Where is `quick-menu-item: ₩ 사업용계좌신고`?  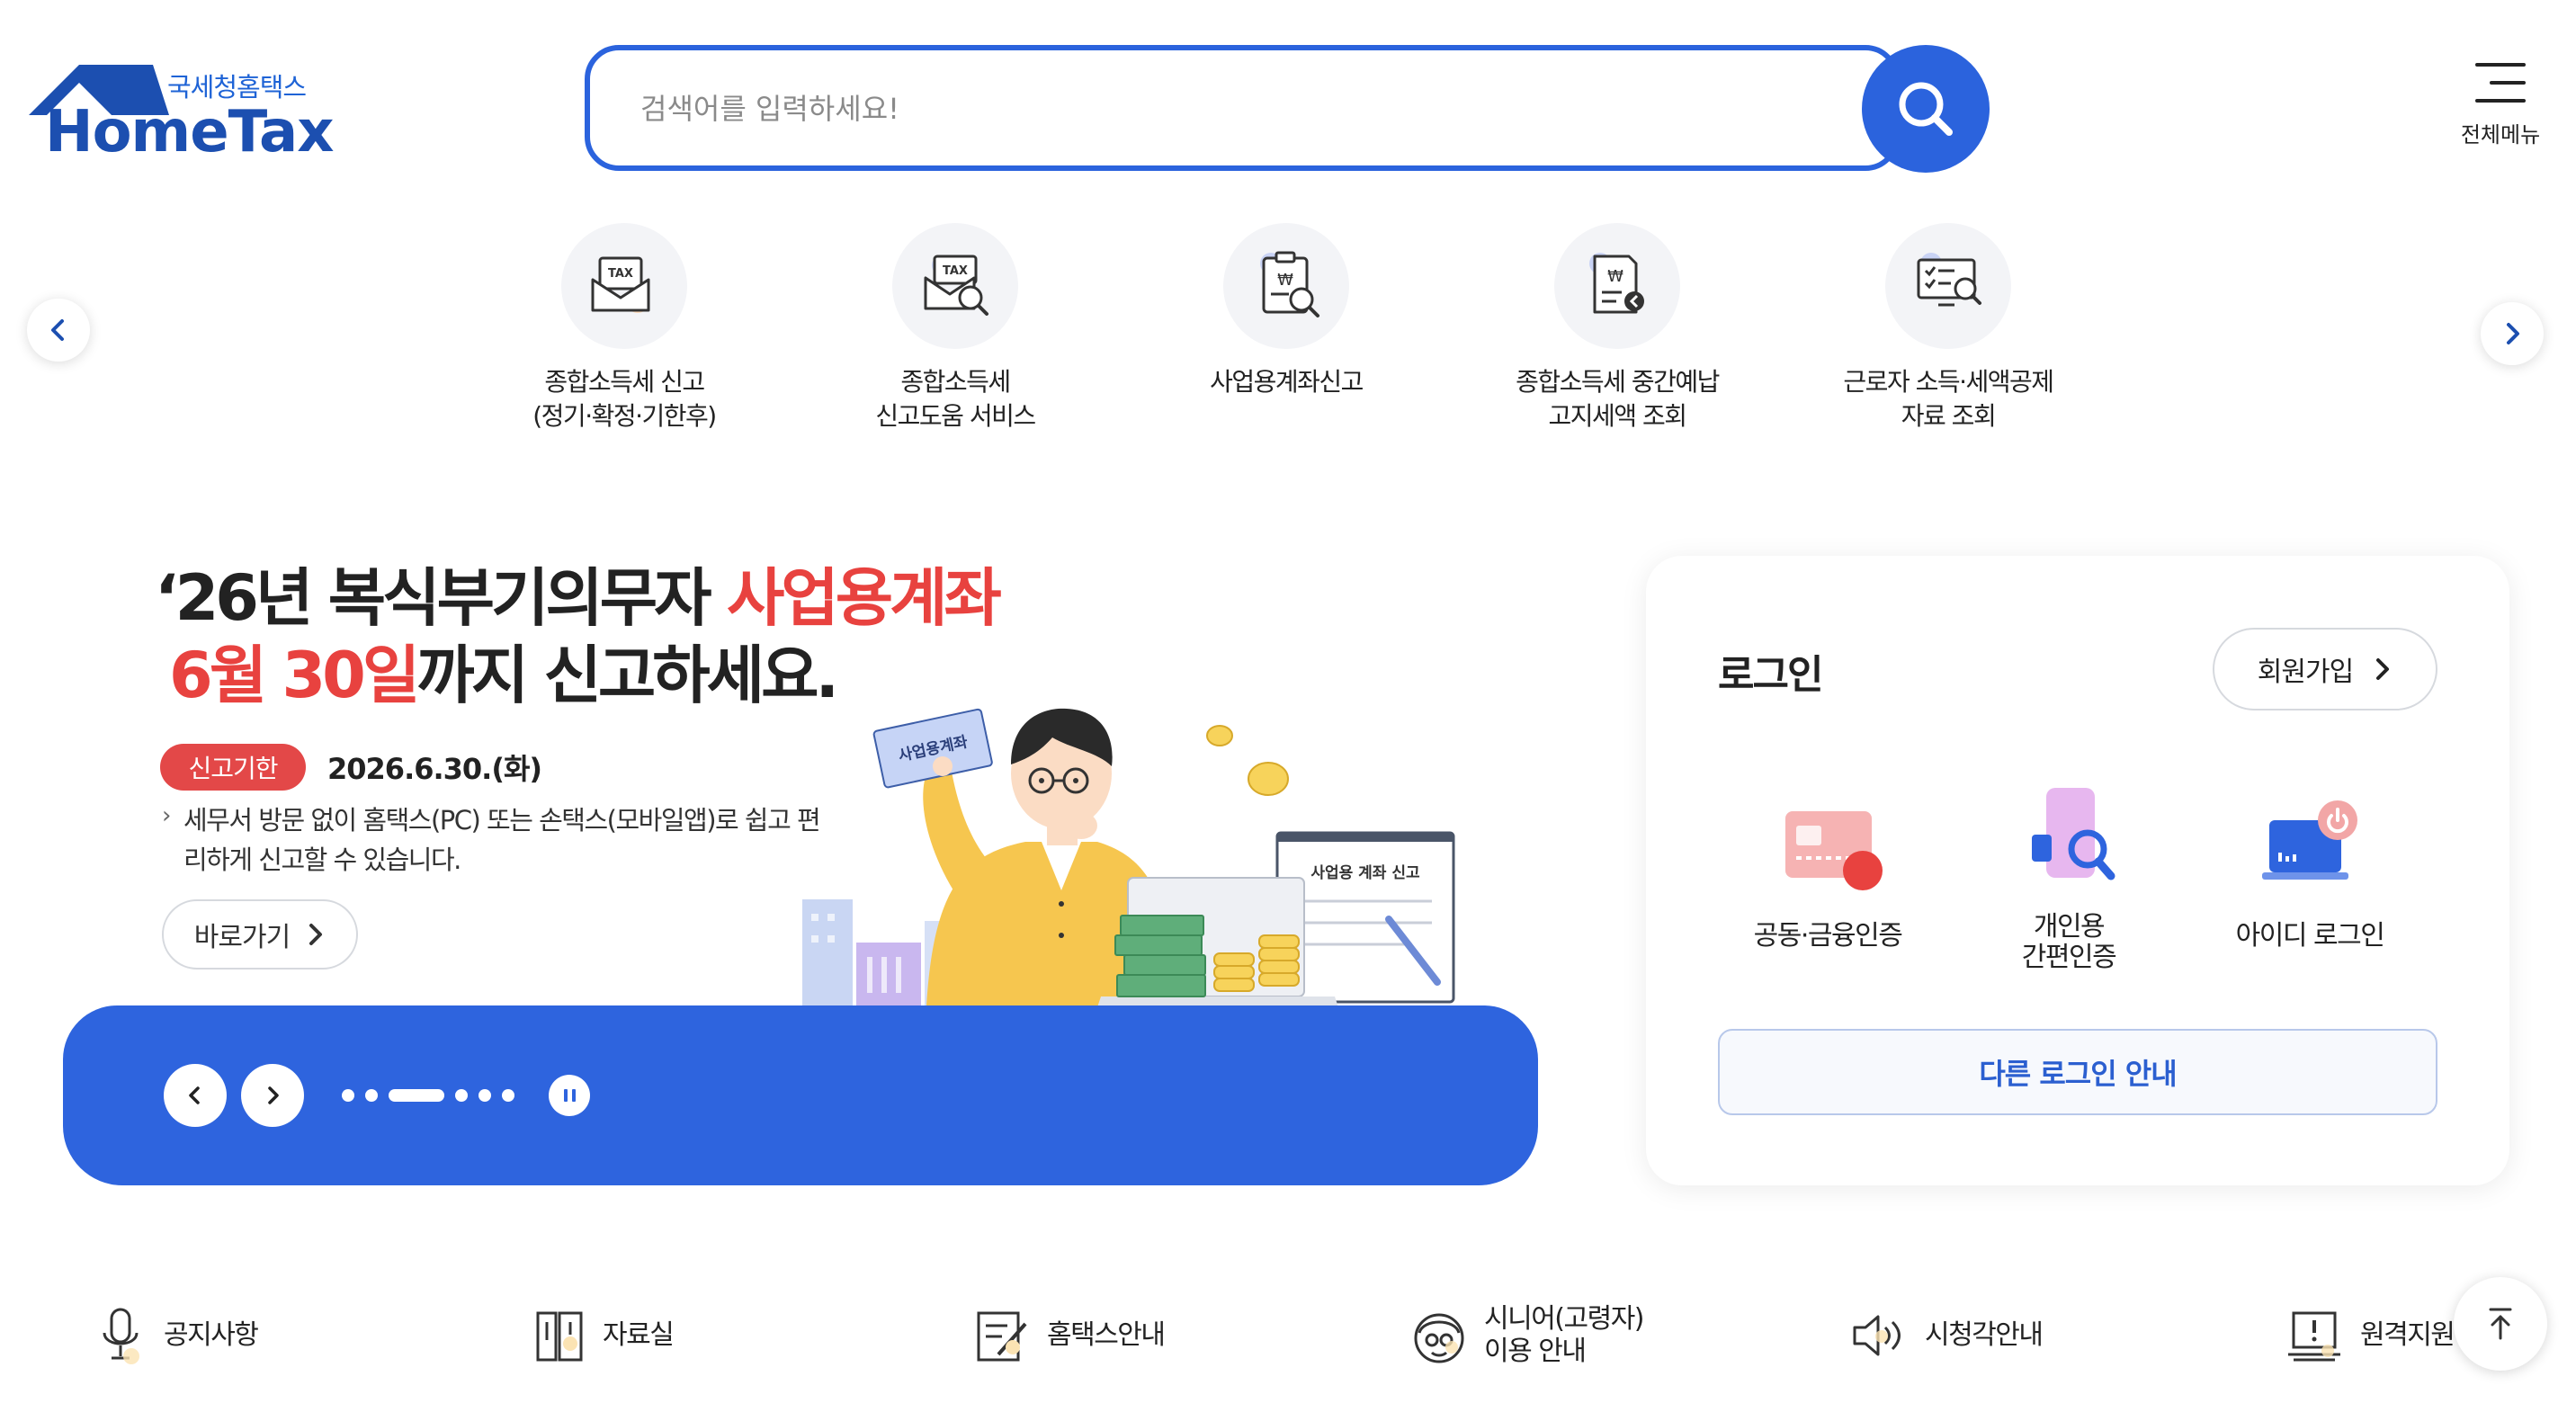
quick-menu-item: ₩ 사업용계좌신고 is located at coordinates (1286, 311).